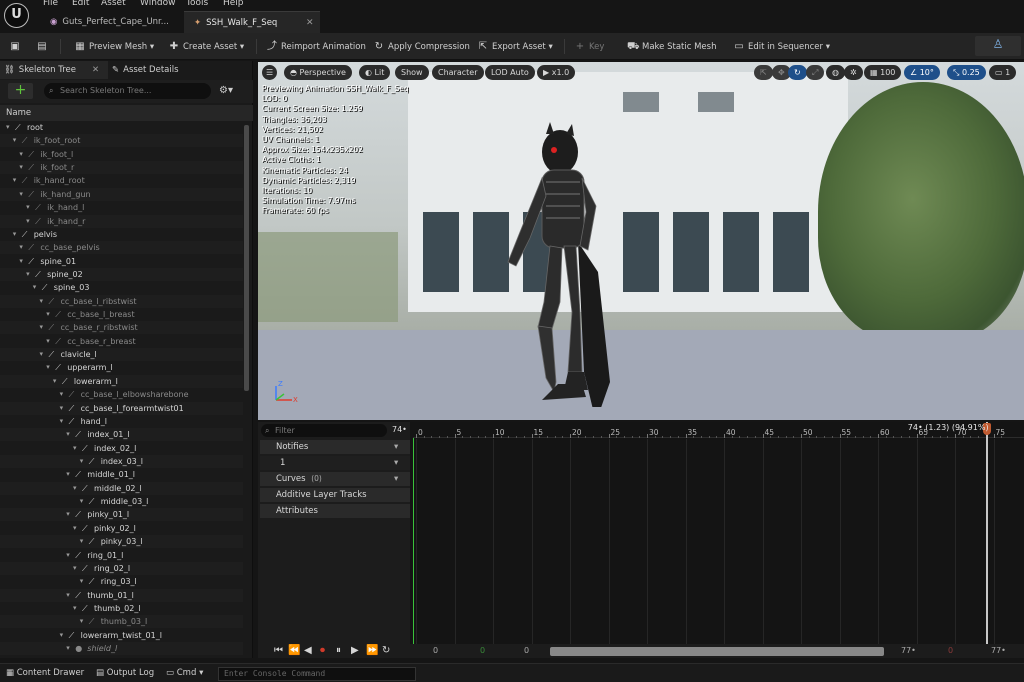 The width and height of the screenshot is (1024, 682). I want to click on edit-in-sequencer-button: ▭ Edit in Sequencer ▾, so click(781, 46).